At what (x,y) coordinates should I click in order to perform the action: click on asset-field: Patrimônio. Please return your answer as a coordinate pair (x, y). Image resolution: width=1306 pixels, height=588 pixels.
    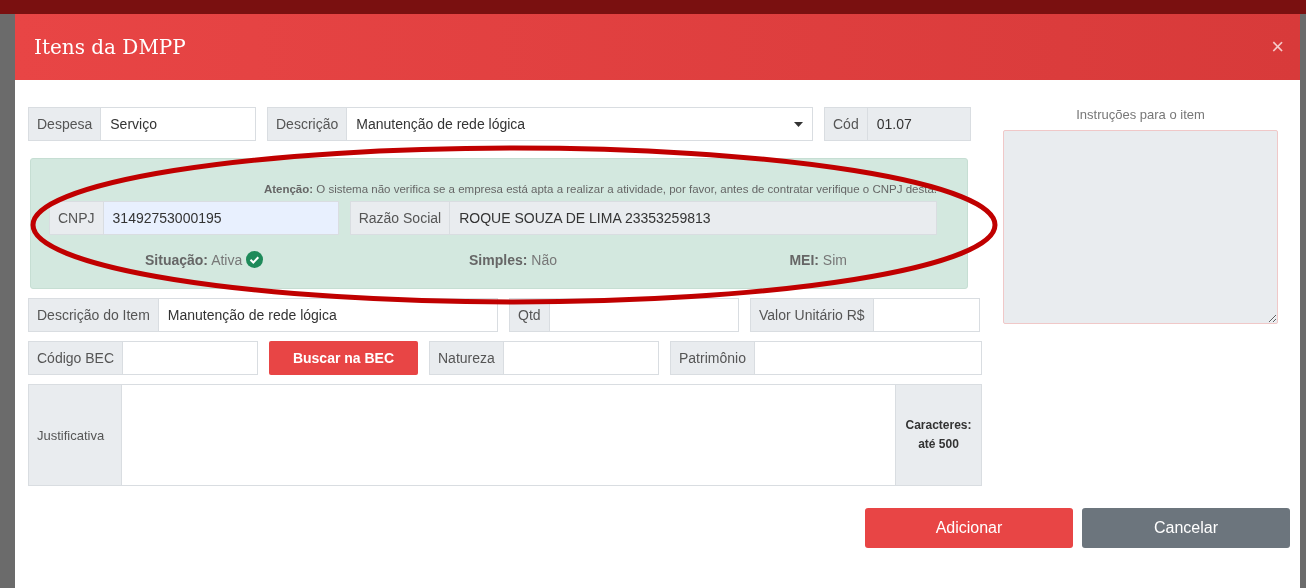
    Looking at the image, I should click on (826, 358).